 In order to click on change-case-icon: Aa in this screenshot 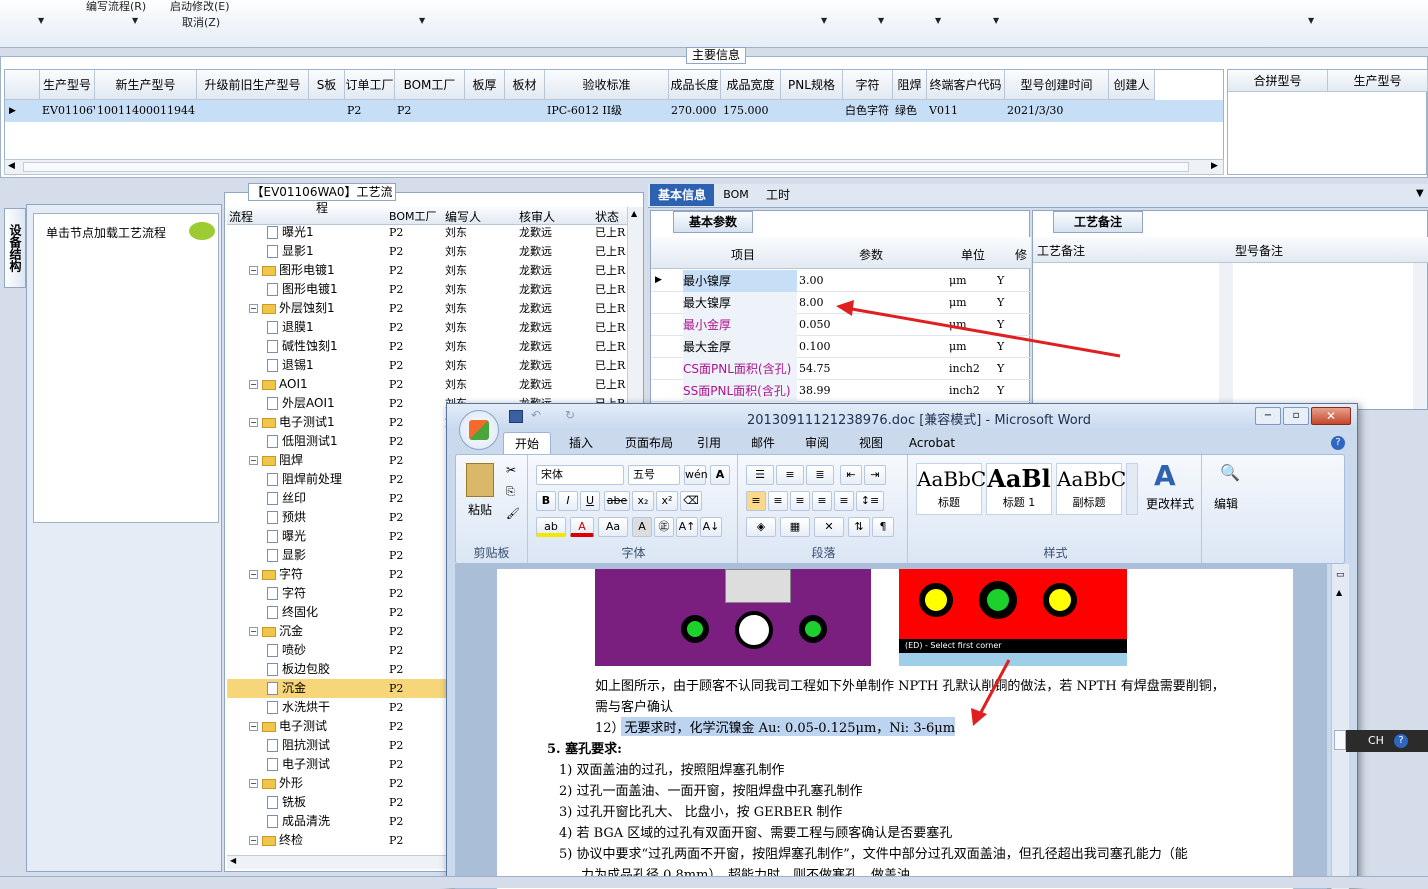, I will do `click(613, 527)`.